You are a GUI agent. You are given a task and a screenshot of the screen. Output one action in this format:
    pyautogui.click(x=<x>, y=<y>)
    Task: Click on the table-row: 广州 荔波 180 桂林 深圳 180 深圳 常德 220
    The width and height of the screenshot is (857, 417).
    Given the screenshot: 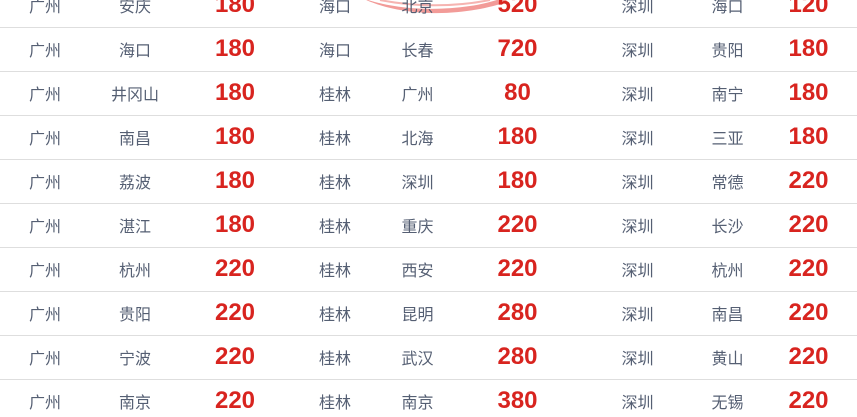 What is the action you would take?
    pyautogui.click(x=428, y=181)
    